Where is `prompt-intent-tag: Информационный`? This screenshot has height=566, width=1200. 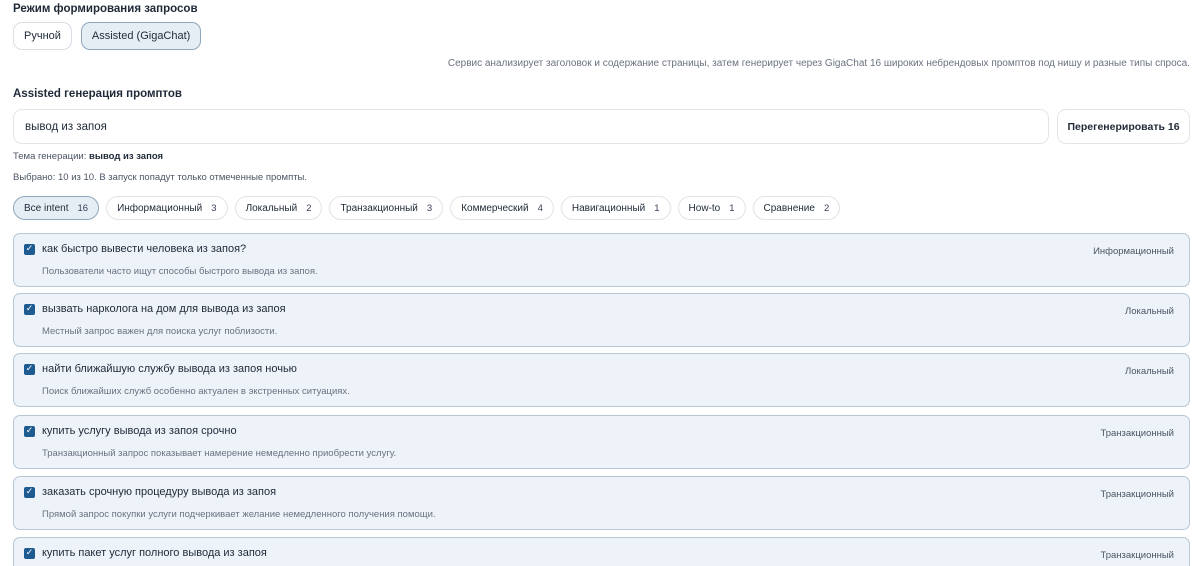 prompt-intent-tag: Информационный is located at coordinates (1133, 251).